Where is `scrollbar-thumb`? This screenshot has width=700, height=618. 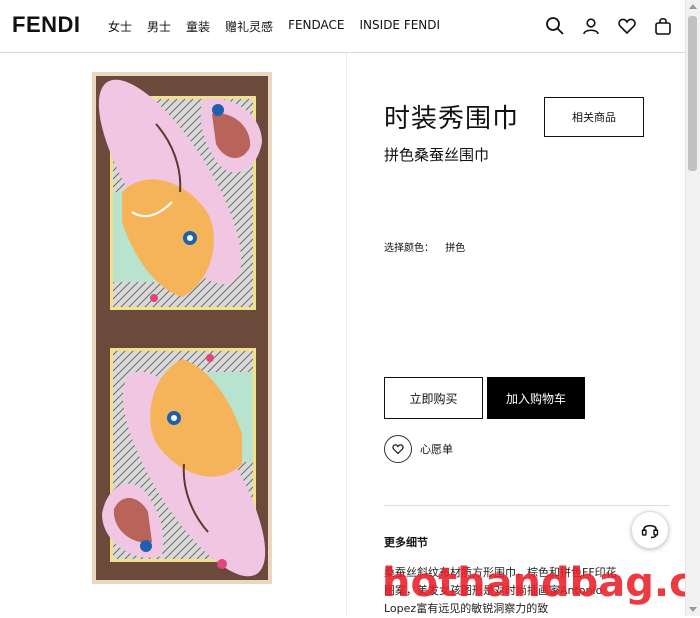
scrollbar-thumb is located at coordinates (692, 93).